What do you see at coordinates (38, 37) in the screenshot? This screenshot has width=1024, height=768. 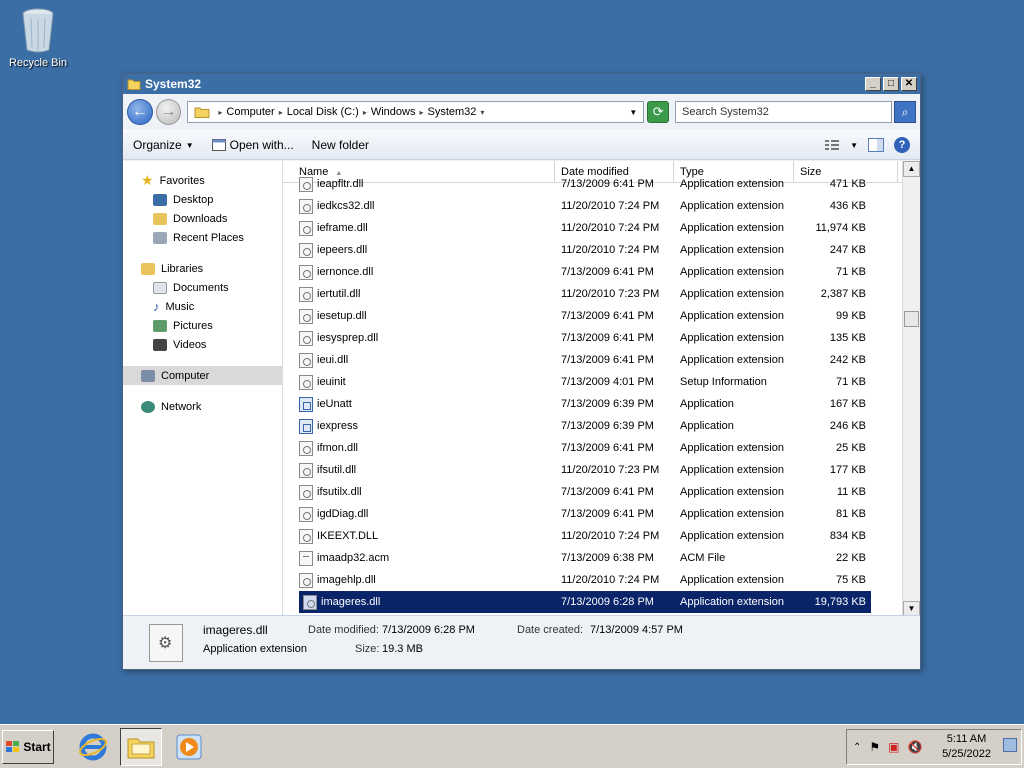 I see `recycle-bin-desktop-icon: Recycle Bin` at bounding box center [38, 37].